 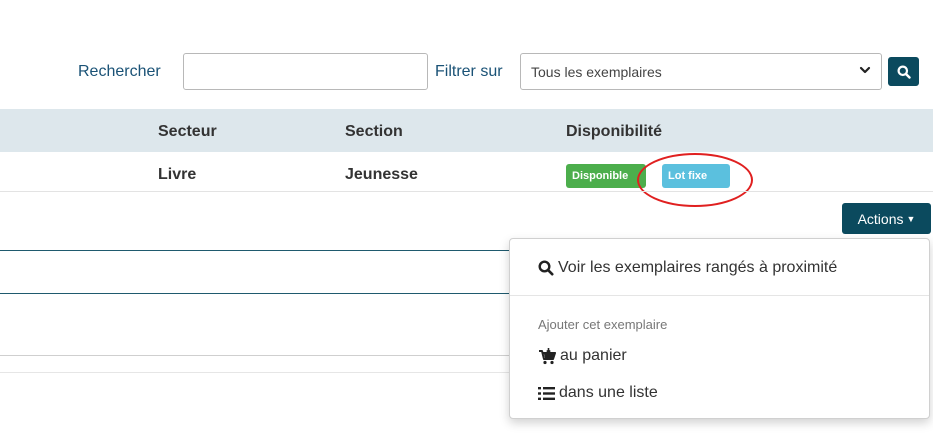 What do you see at coordinates (608, 392) in the screenshot?
I see `menu-item-add-to-list-label: dans une liste` at bounding box center [608, 392].